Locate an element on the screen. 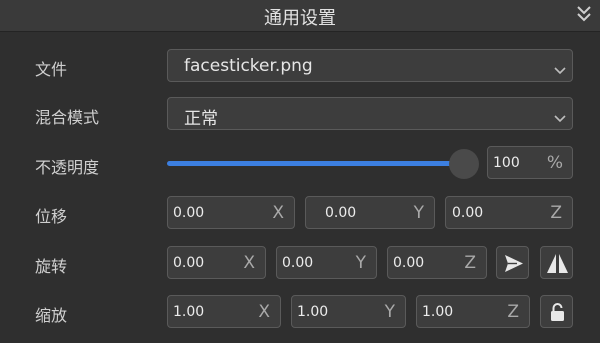  section-header: 通用设置 is located at coordinates (300, 16).